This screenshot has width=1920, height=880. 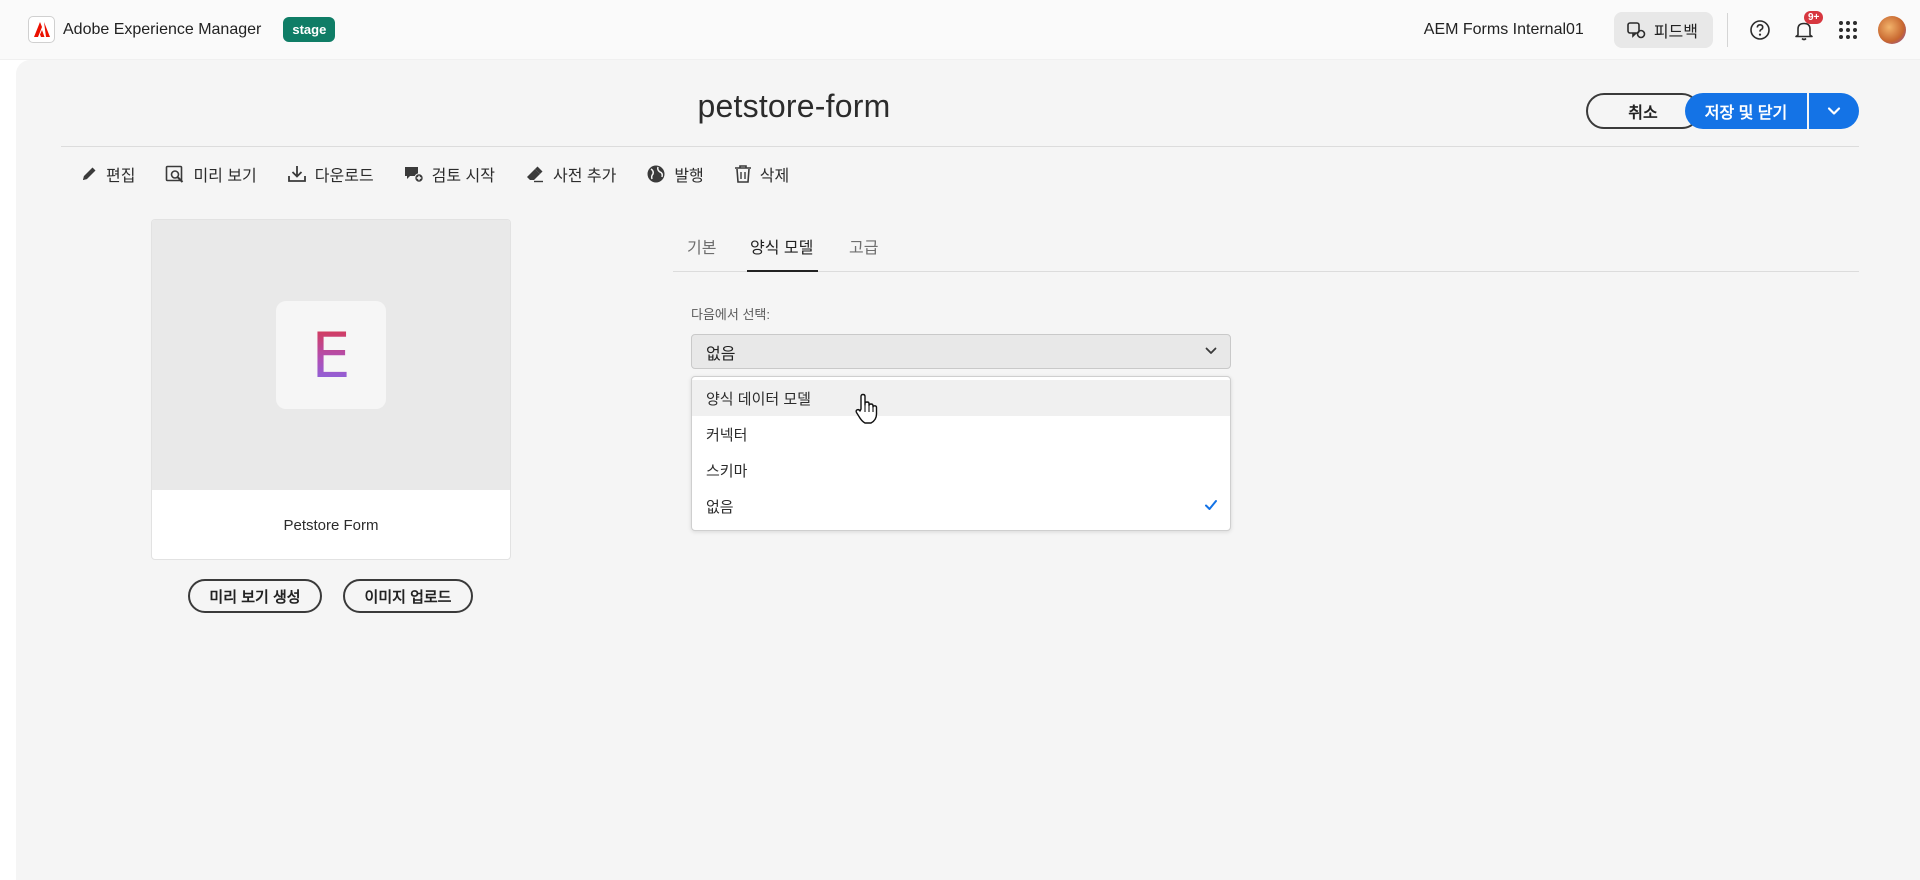 I want to click on card-caption: Petstore Form, so click(x=331, y=525).